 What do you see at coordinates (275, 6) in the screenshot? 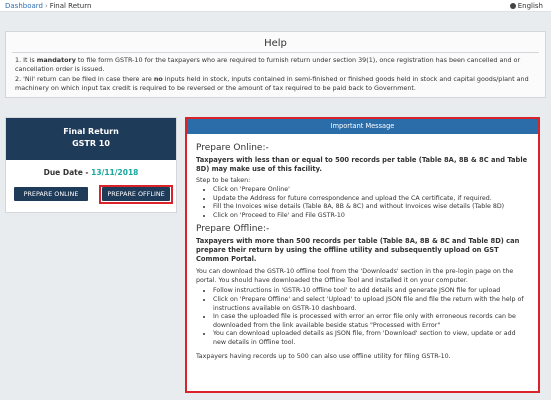
I see `top-bar: Dashboard › Final Return English` at bounding box center [275, 6].